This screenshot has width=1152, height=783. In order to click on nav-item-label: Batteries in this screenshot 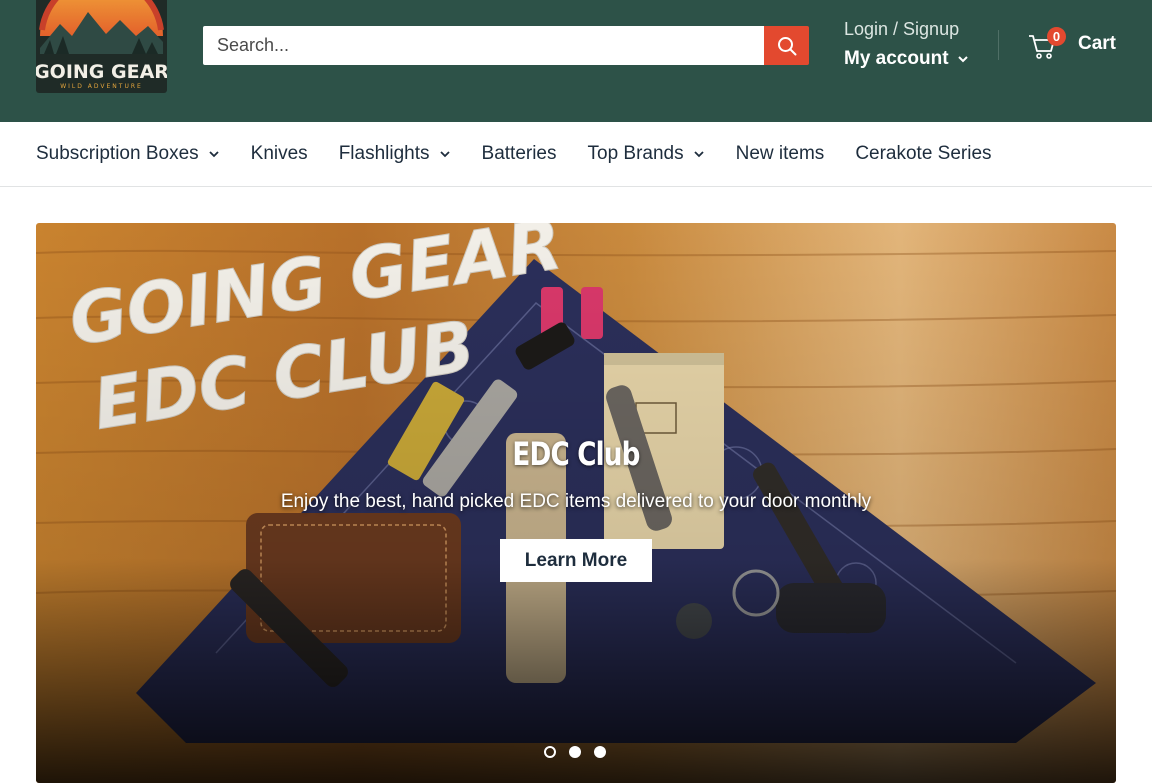, I will do `click(519, 153)`.